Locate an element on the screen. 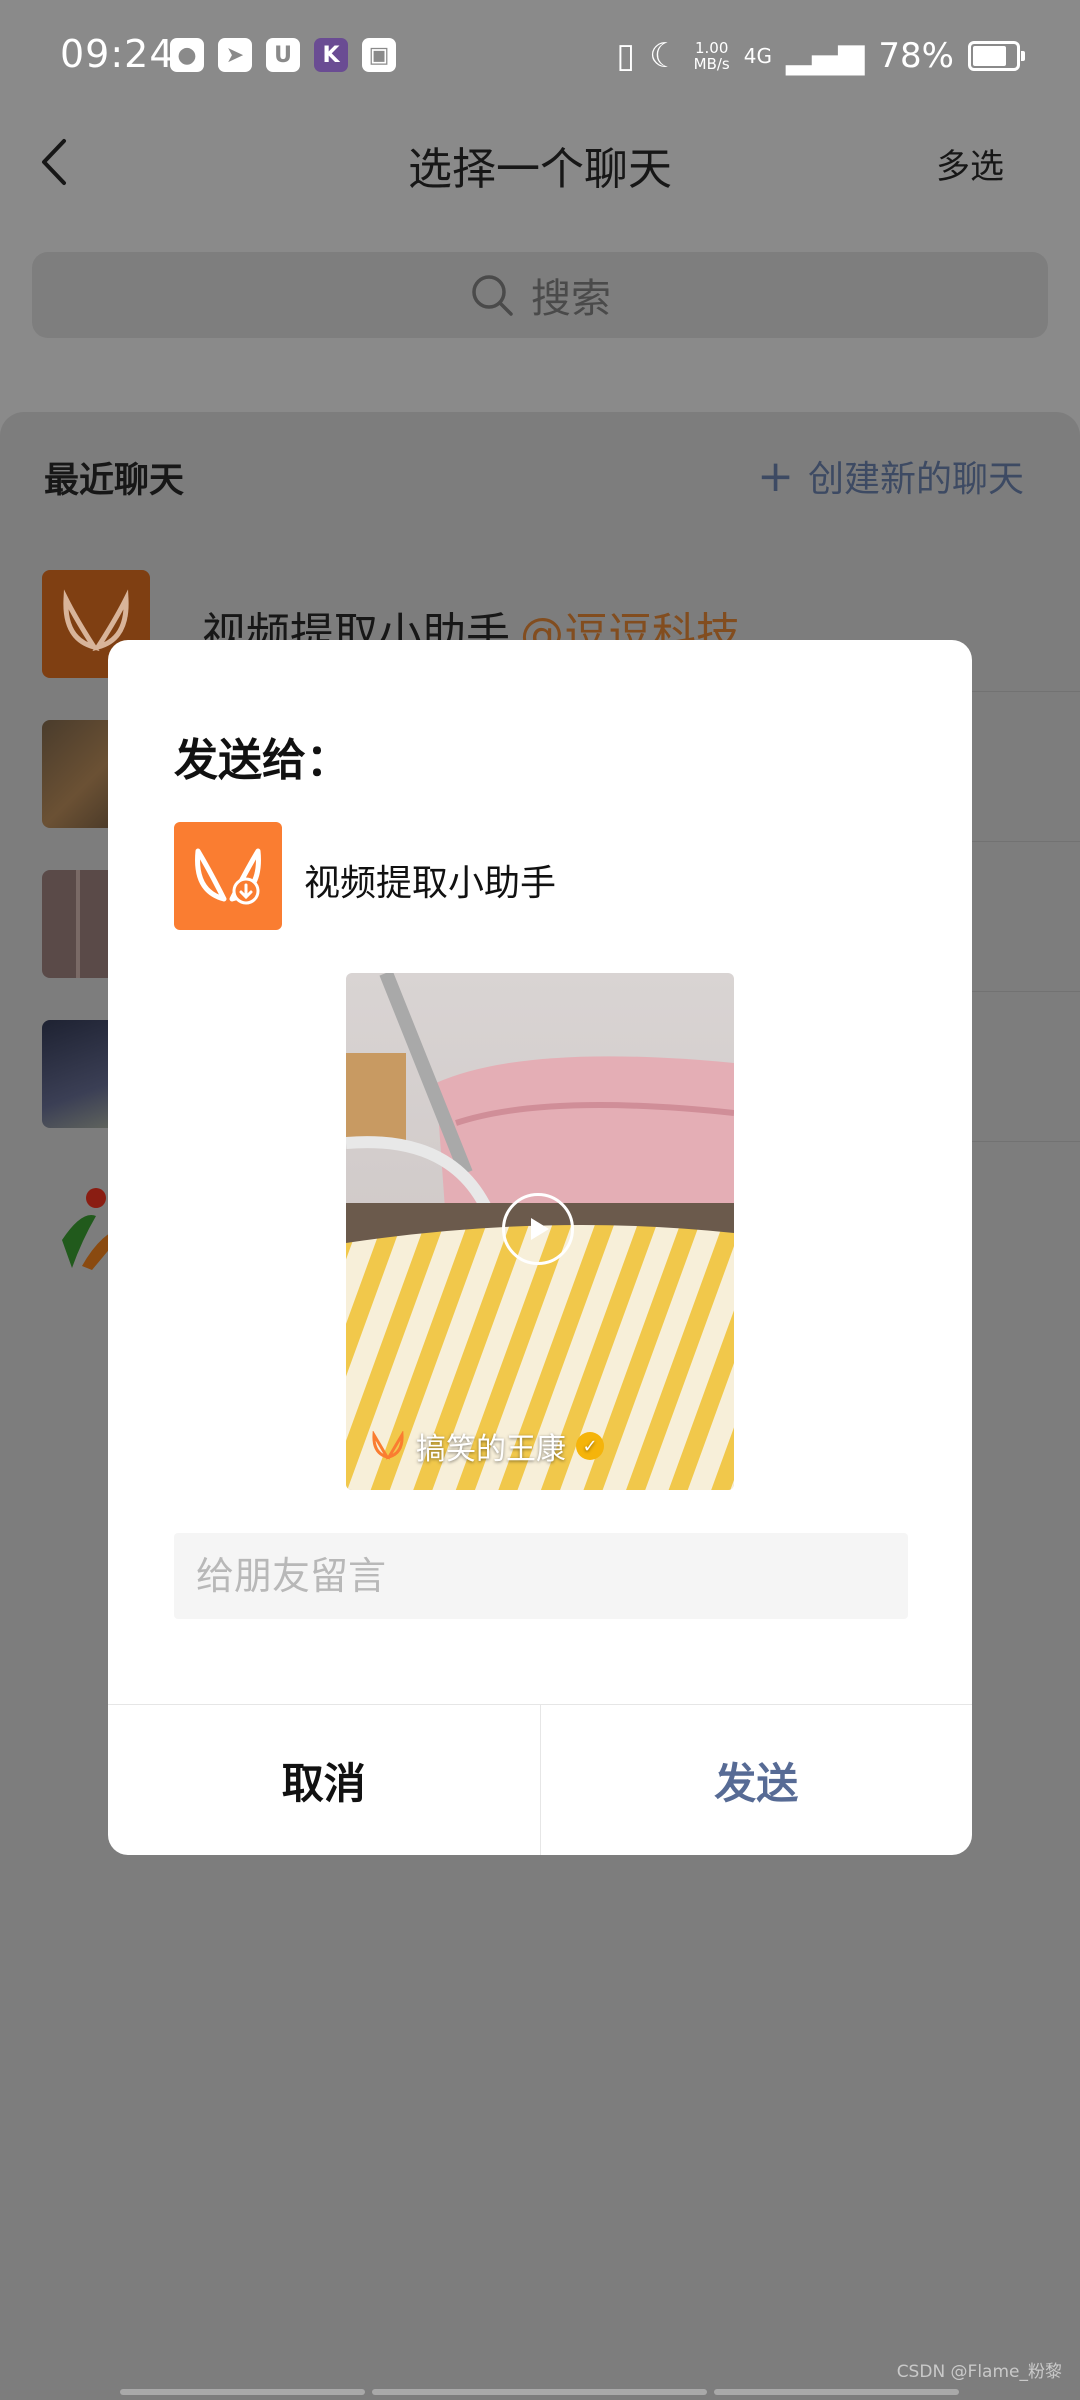 The image size is (1080, 2400). nav-header: 选择一个聊天 多选 is located at coordinates (540, 162).